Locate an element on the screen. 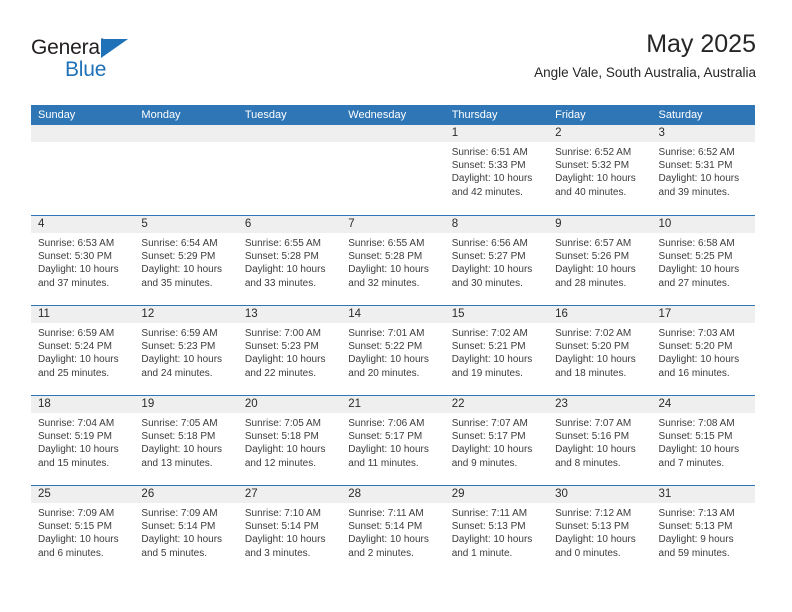  day-number: 31 is located at coordinates (703, 494).